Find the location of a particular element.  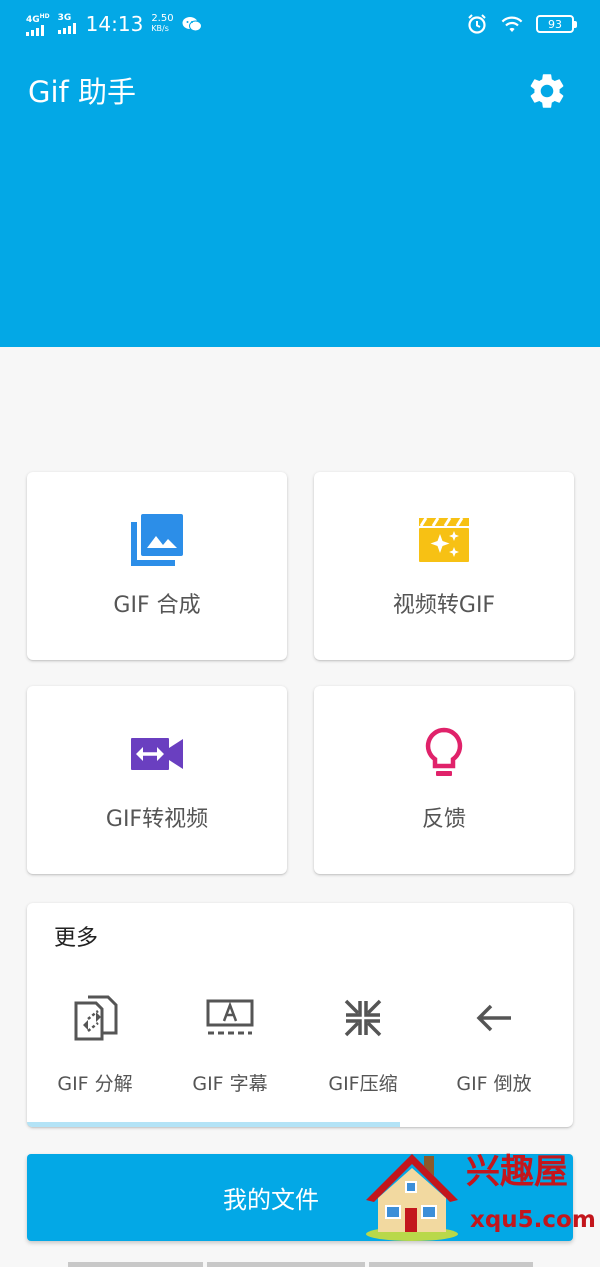

compress-icon is located at coordinates (363, 1018).